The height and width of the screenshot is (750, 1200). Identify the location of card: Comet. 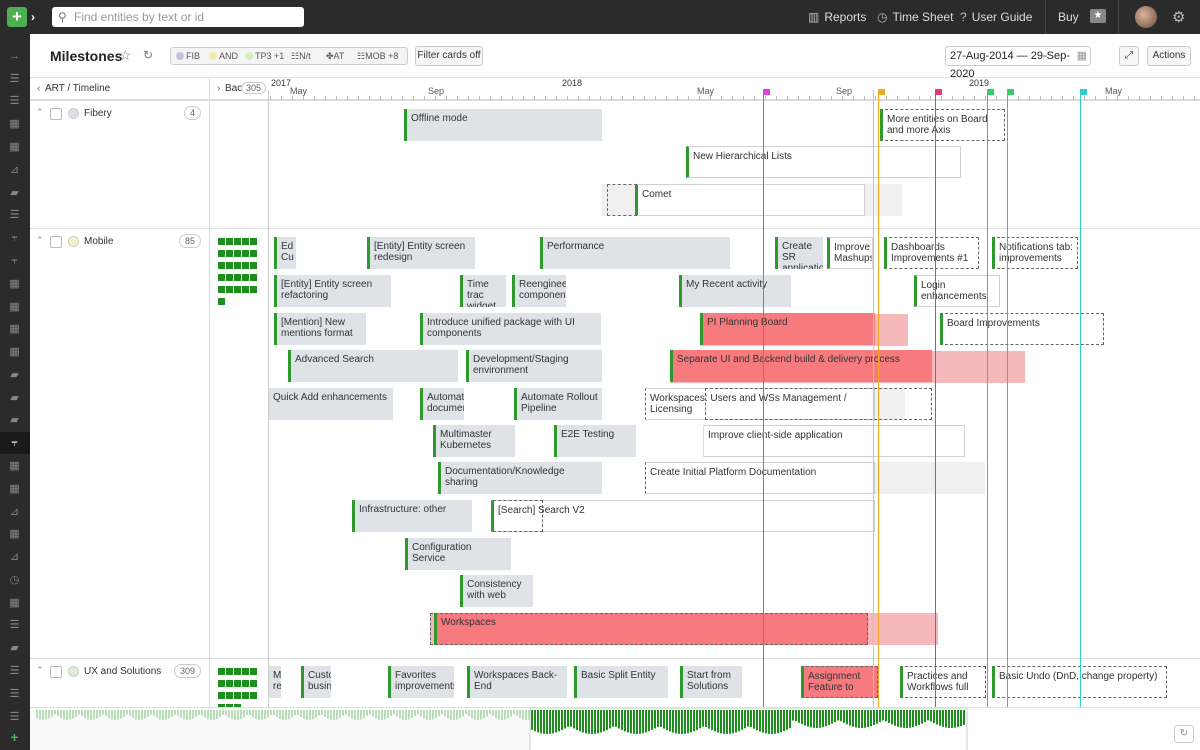
(750, 200).